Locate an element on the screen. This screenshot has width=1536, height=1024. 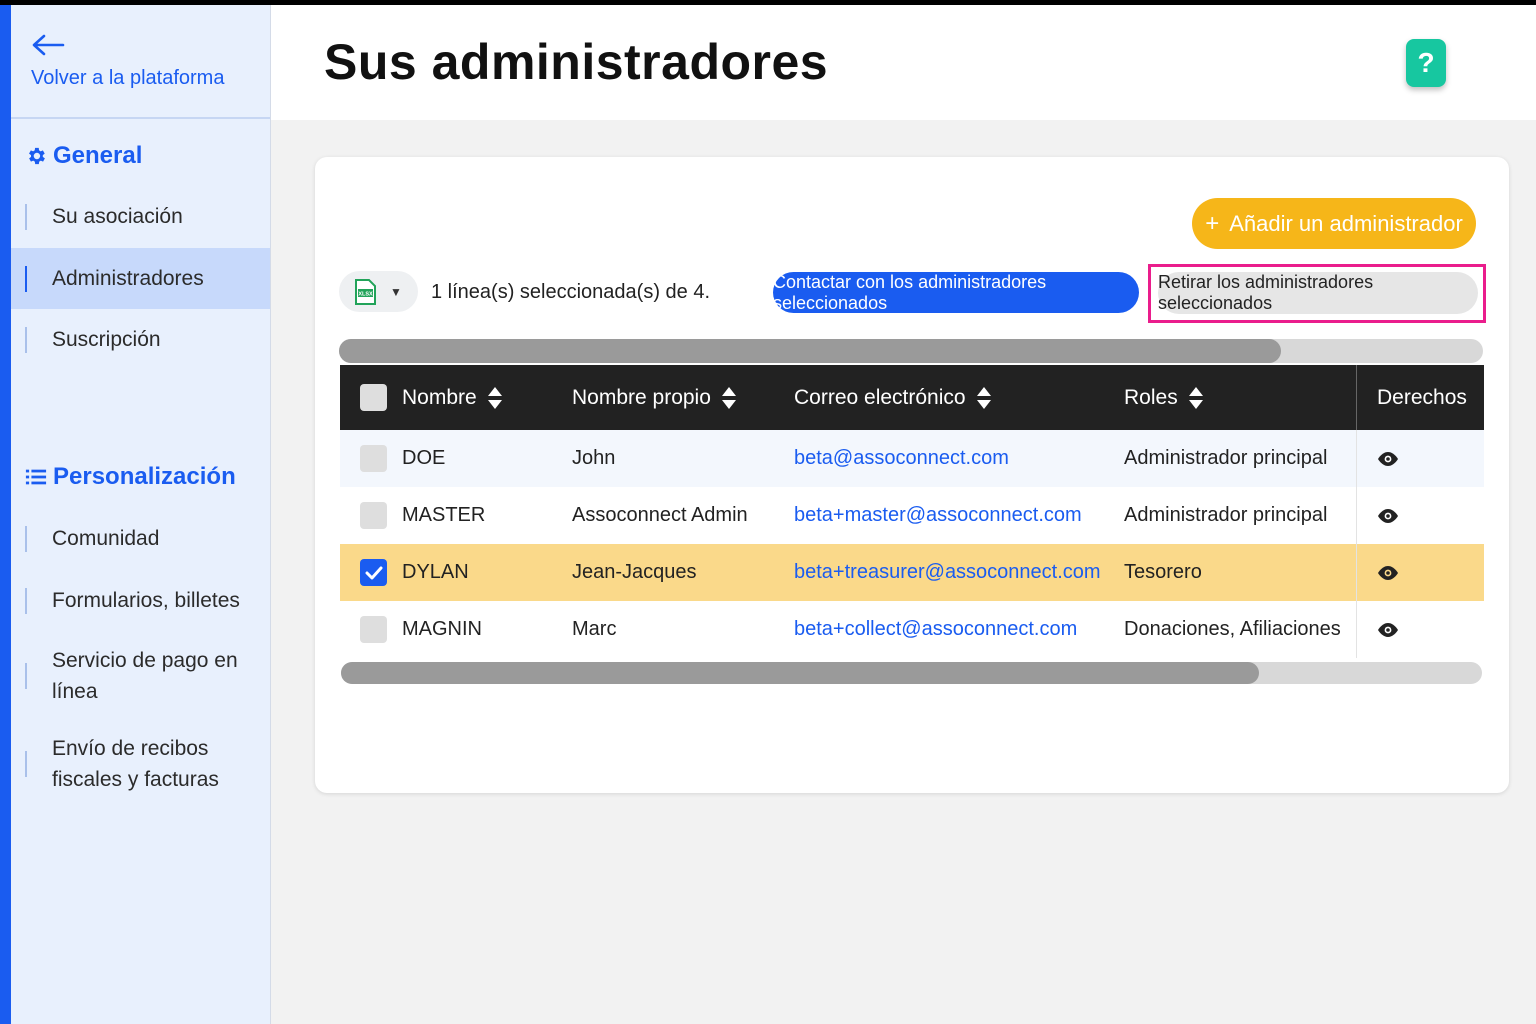
sidebar-item-suscripcion: Suscripción is located at coordinates (140, 340).